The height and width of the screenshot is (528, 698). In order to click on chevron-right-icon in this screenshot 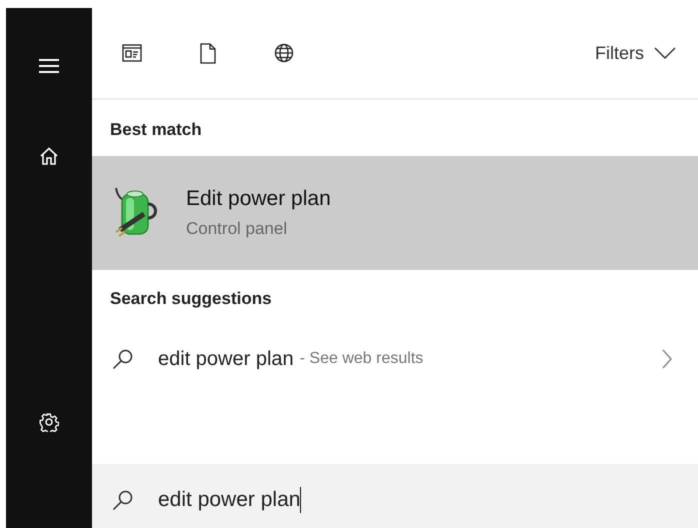, I will do `click(667, 359)`.